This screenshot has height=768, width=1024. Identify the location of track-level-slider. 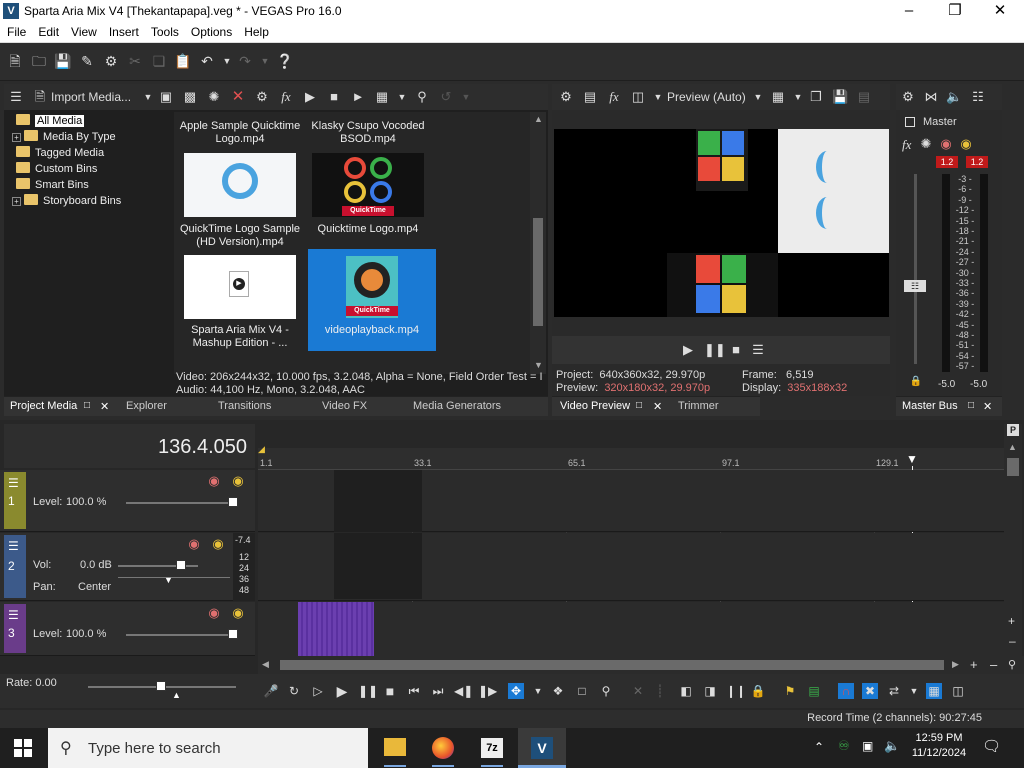
(182, 635).